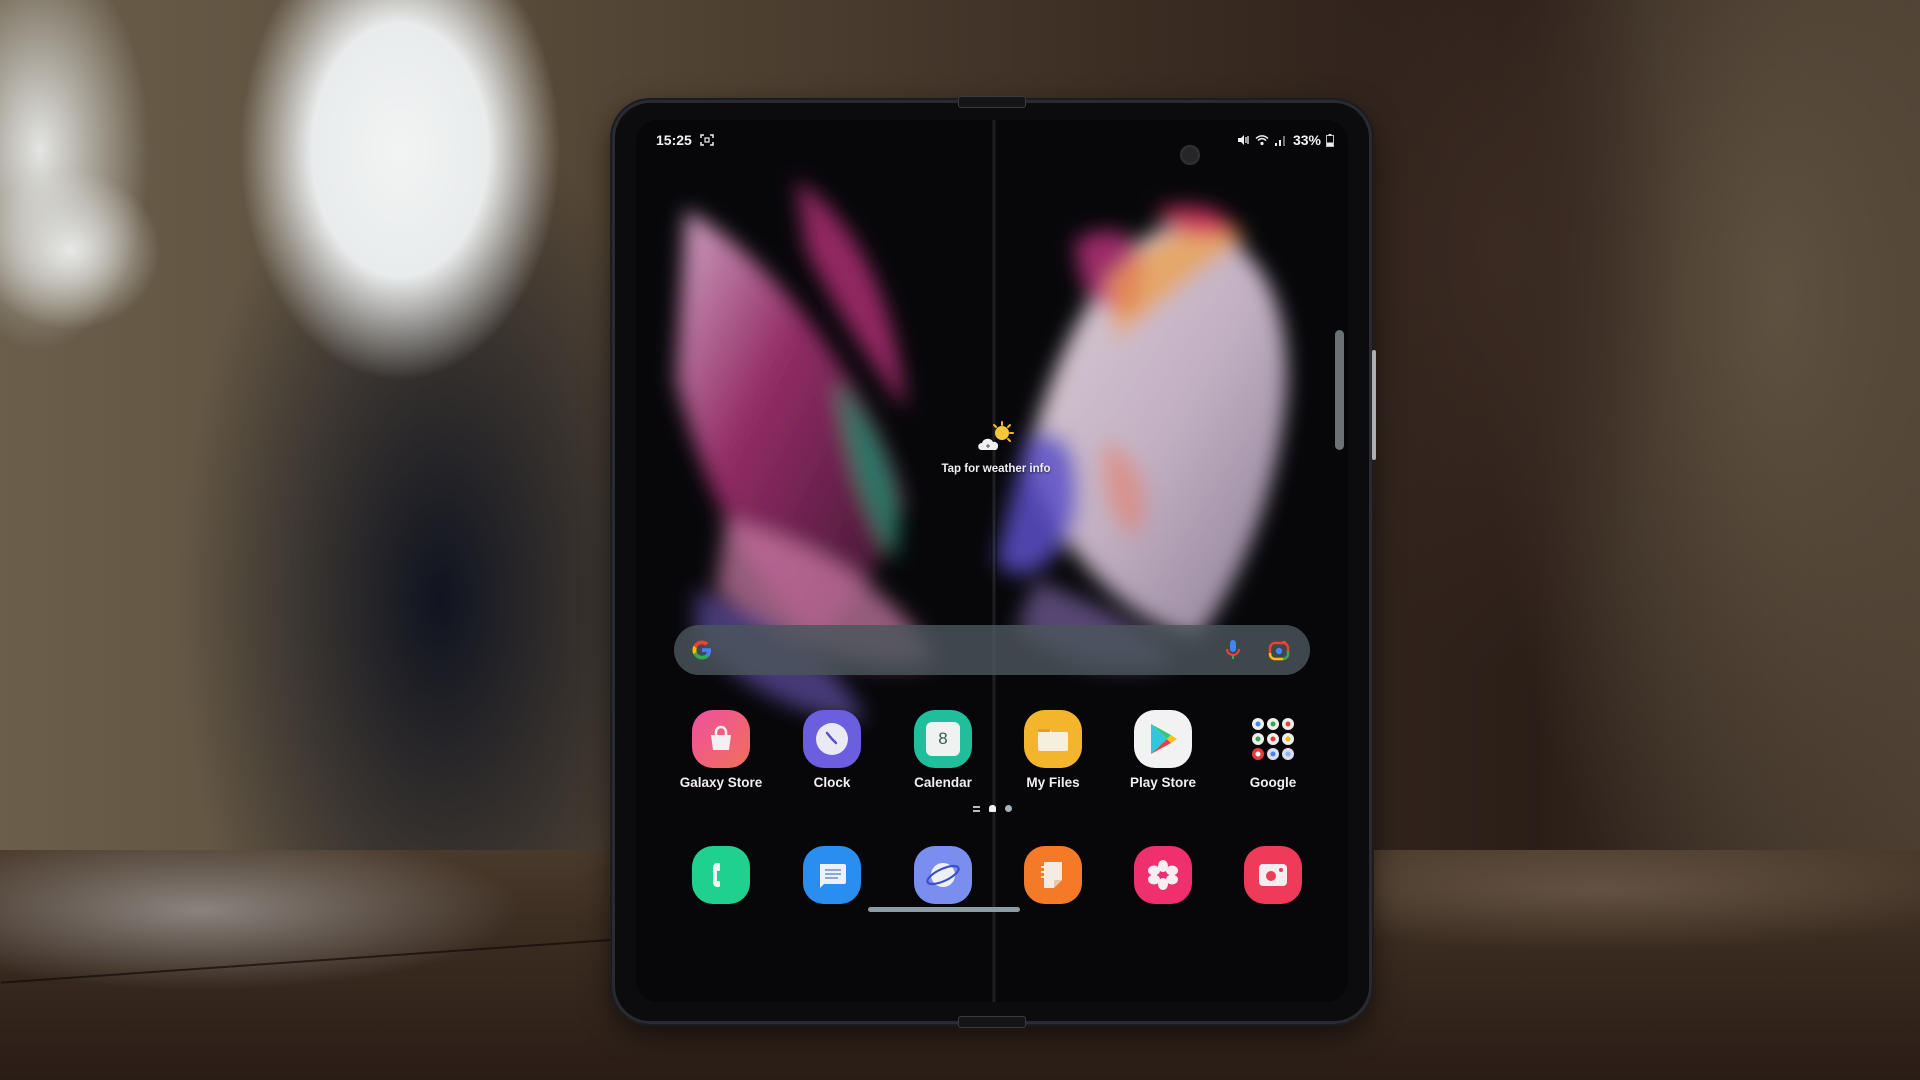 The width and height of the screenshot is (1920, 1080). I want to click on dock-messages, so click(832, 875).